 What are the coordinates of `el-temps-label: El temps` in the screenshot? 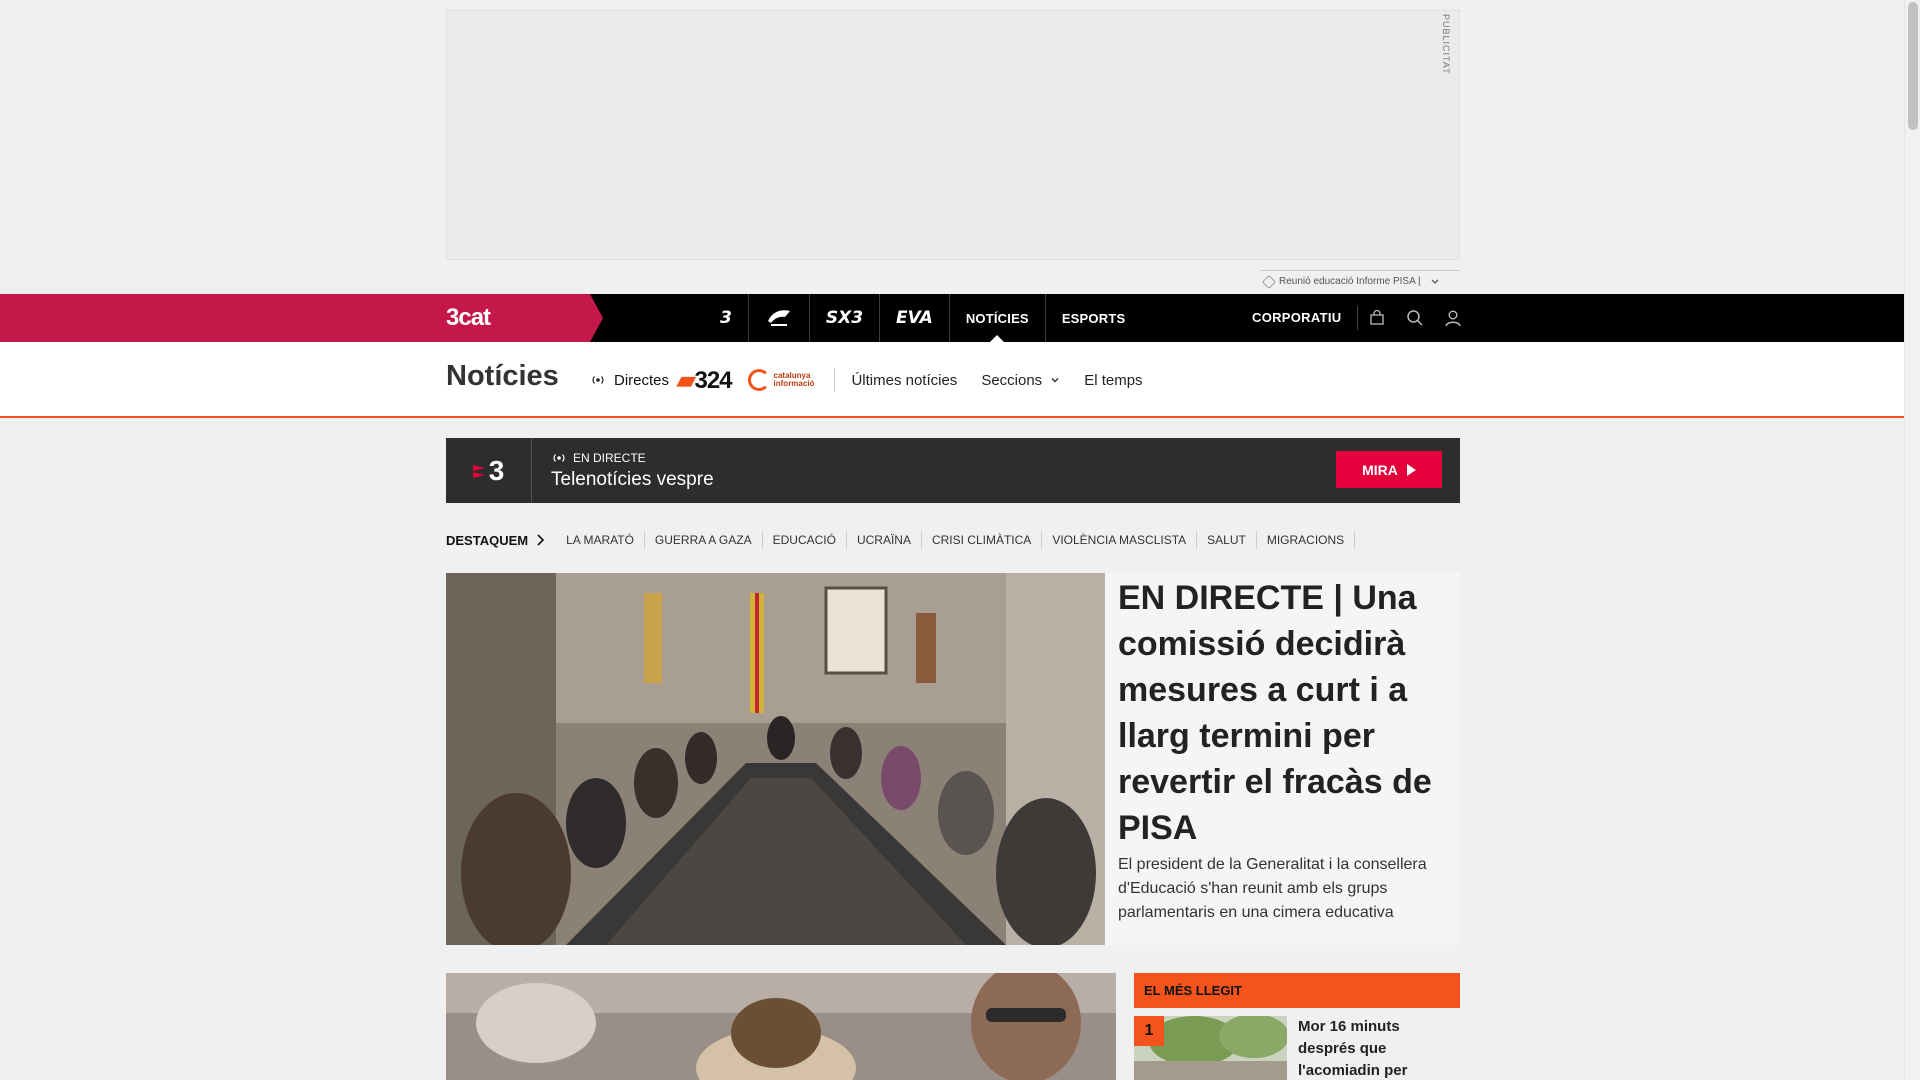 It's located at (1113, 380).